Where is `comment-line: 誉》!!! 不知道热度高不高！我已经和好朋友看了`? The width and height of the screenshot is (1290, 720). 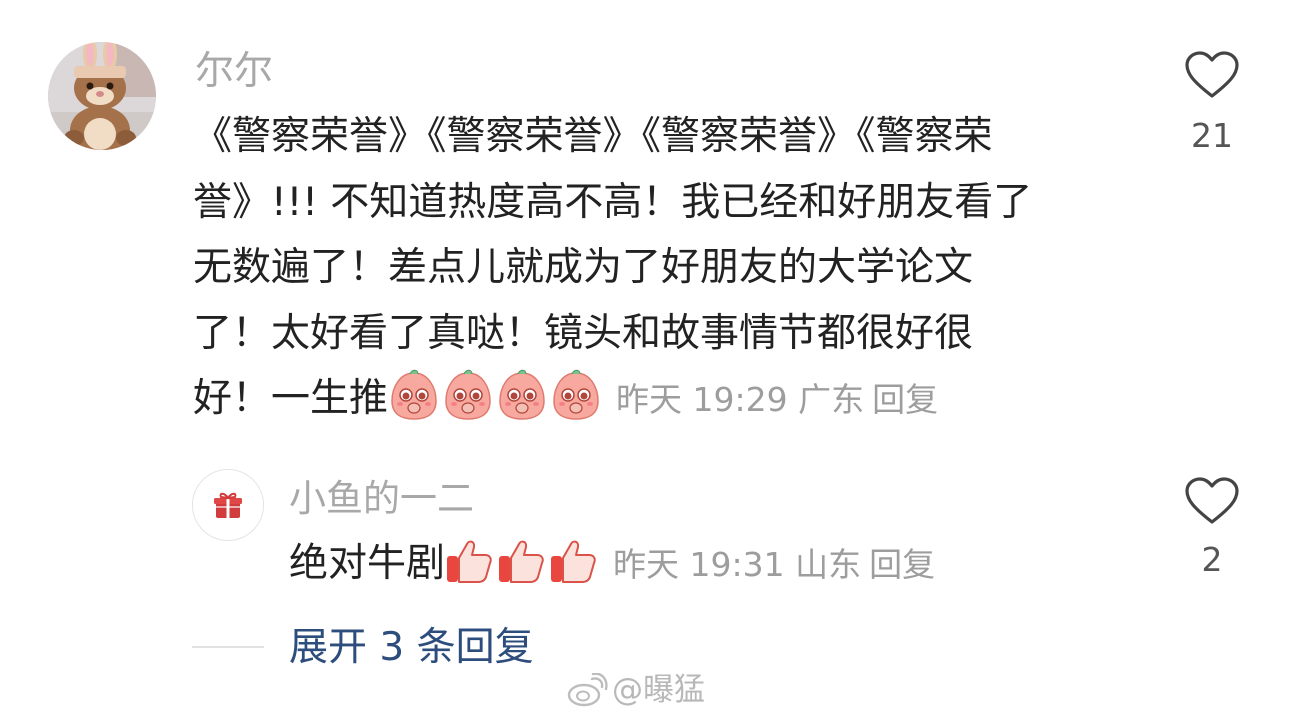 comment-line: 誉》!!! 不知道热度高不高！我已经和好朋友看了 is located at coordinates (613, 202).